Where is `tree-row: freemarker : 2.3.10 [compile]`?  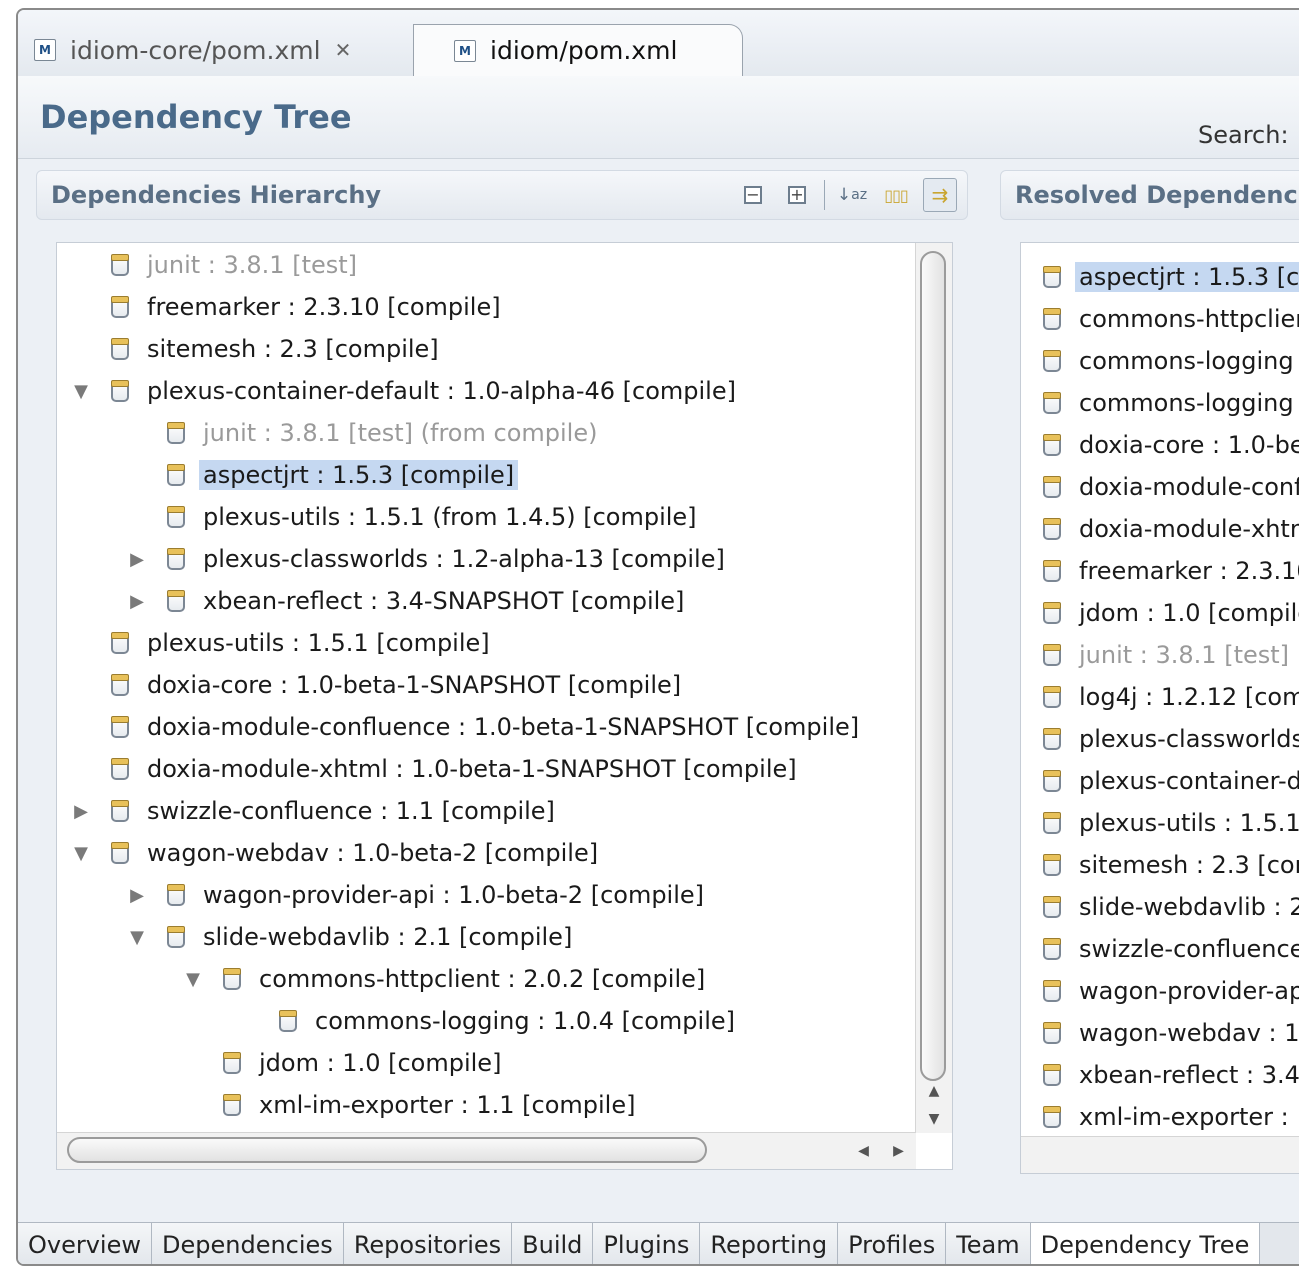
tree-row: freemarker : 2.3.10 [compile] is located at coordinates (281, 307).